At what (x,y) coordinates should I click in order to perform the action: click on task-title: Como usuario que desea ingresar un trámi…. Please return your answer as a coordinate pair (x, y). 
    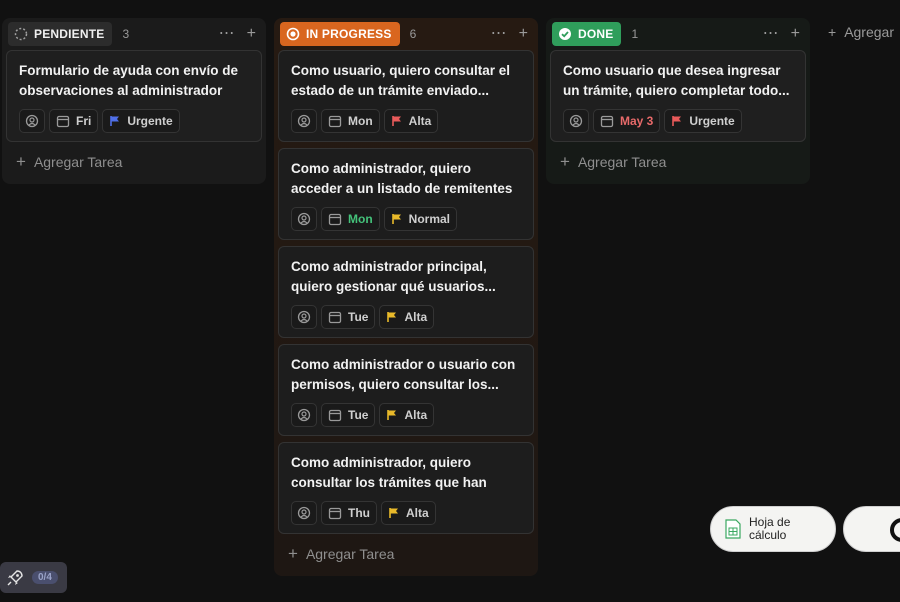
    Looking at the image, I should click on (676, 80).